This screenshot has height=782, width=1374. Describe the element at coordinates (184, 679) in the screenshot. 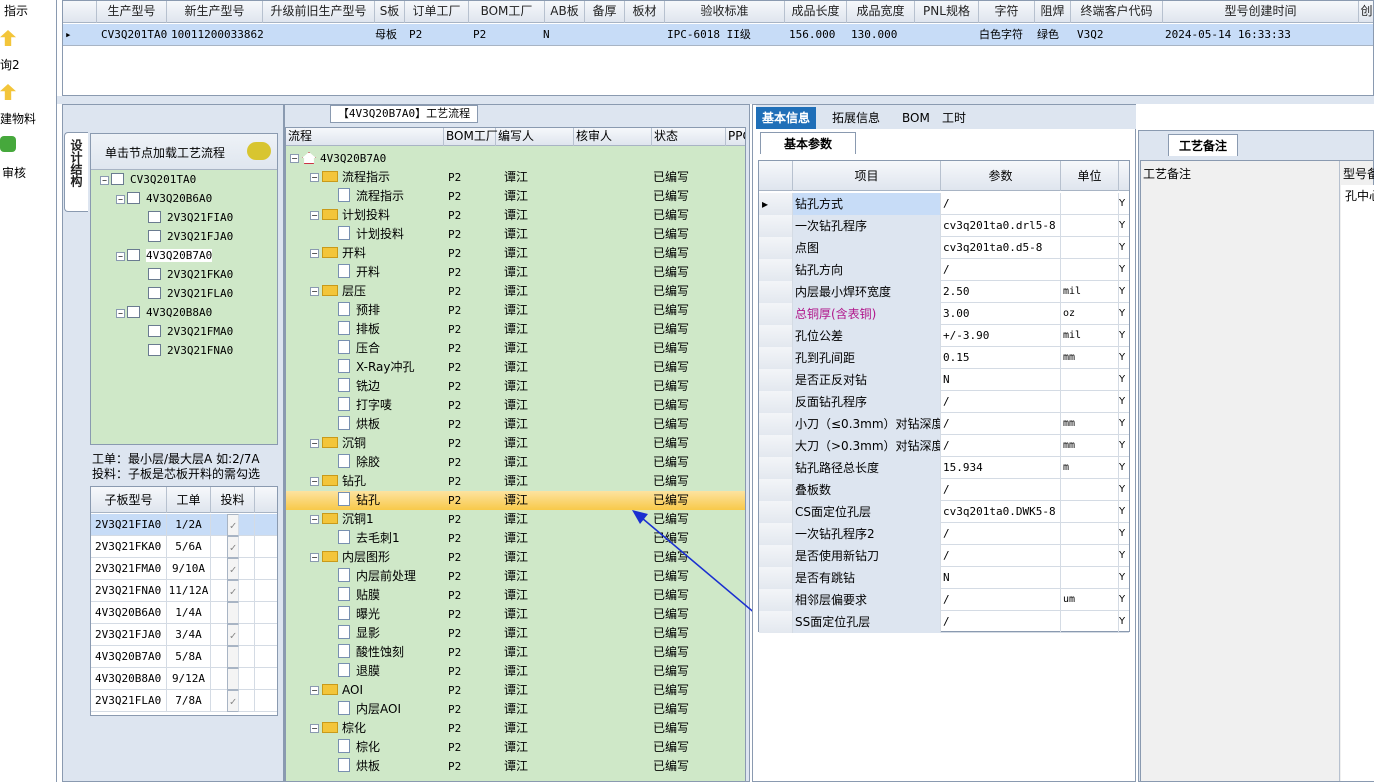

I see `table-row: 4V3Q20B8A0 9/12A` at that location.